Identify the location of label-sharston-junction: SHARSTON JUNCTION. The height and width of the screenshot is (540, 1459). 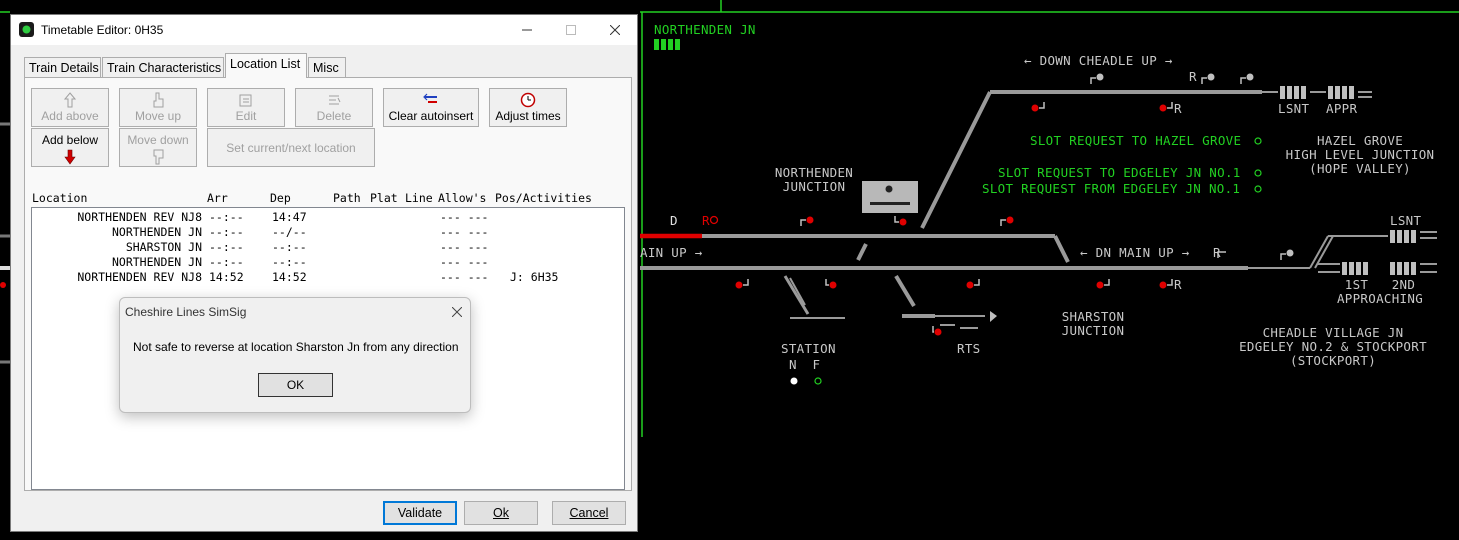
(1093, 323).